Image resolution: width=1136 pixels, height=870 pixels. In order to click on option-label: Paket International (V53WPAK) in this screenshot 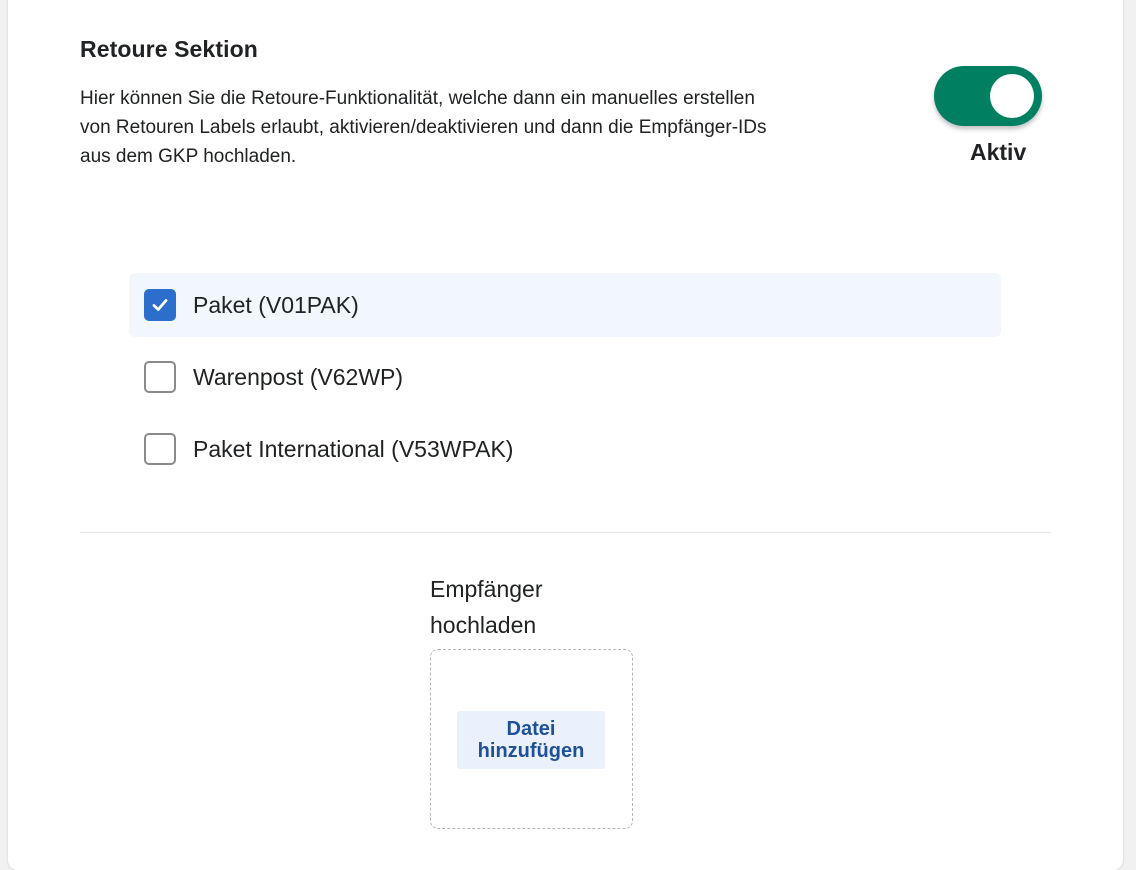, I will do `click(353, 448)`.